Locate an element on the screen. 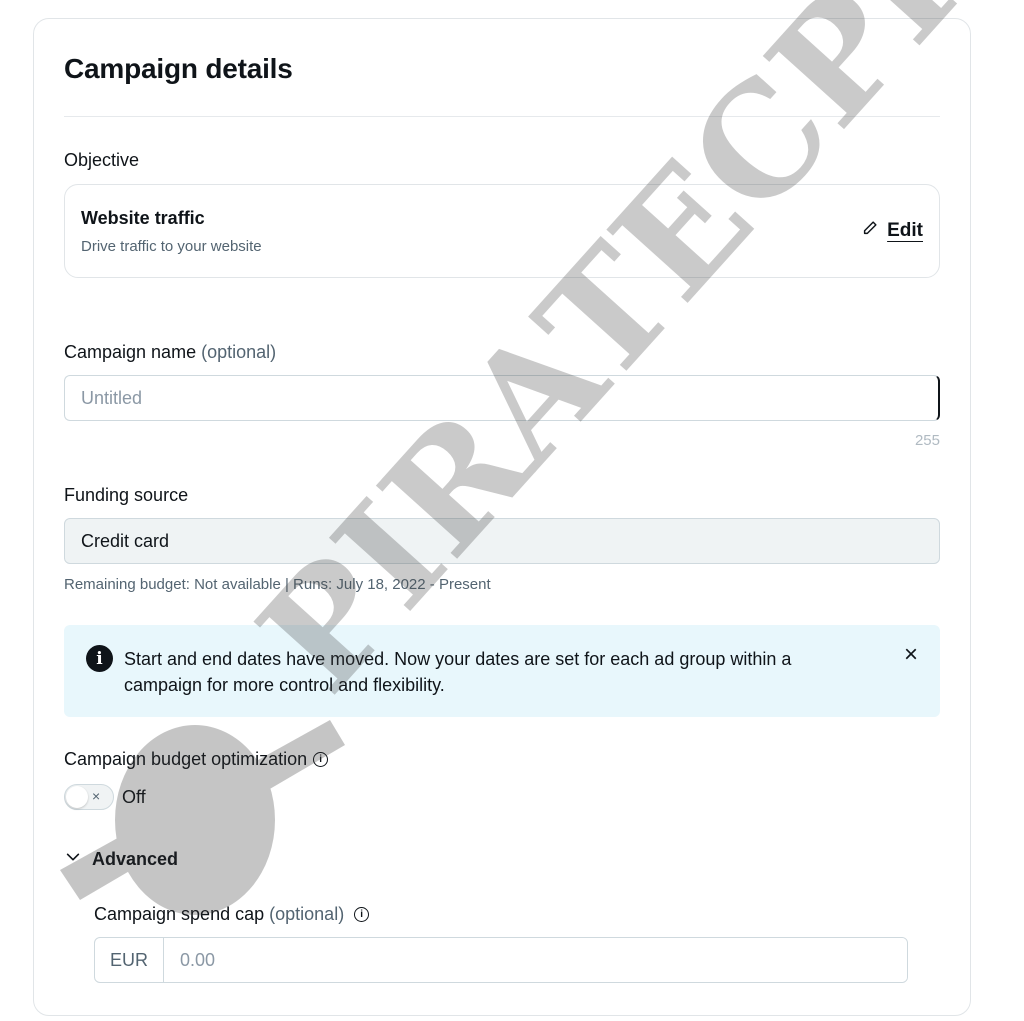 The image size is (1024, 1021). objective-title: Website traffic is located at coordinates (143, 218).